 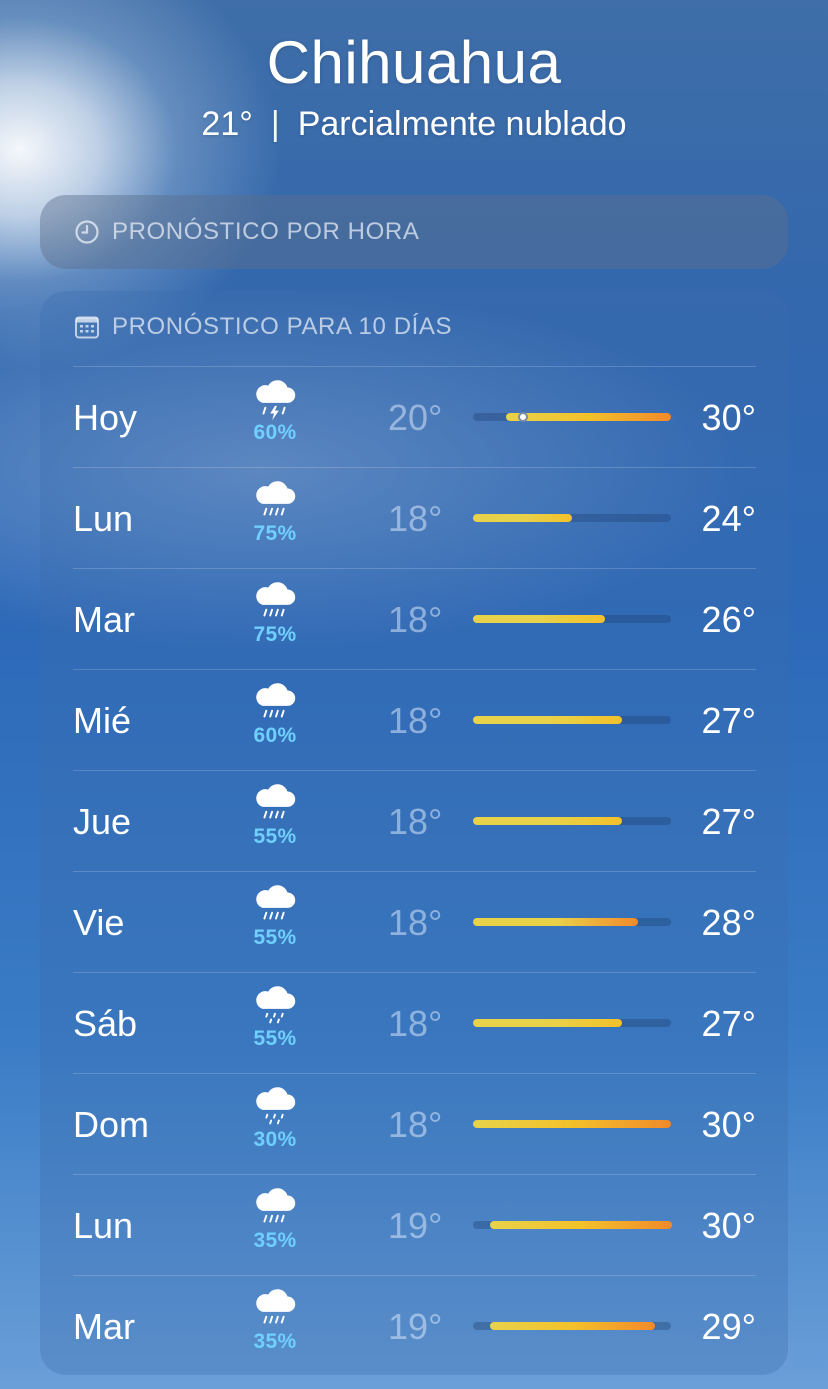 I want to click on location-header: Chihuahua 21° | Parcialmente nublado, so click(x=414, y=86).